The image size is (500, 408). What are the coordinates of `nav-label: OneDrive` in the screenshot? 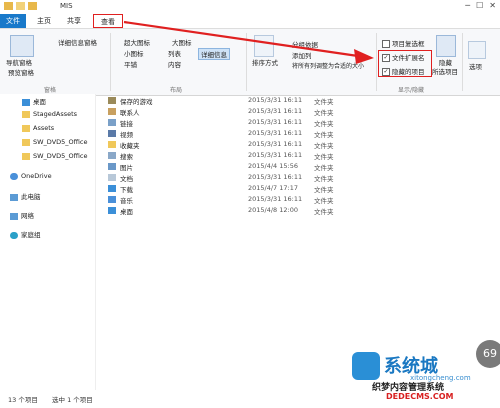 It's located at (36, 176).